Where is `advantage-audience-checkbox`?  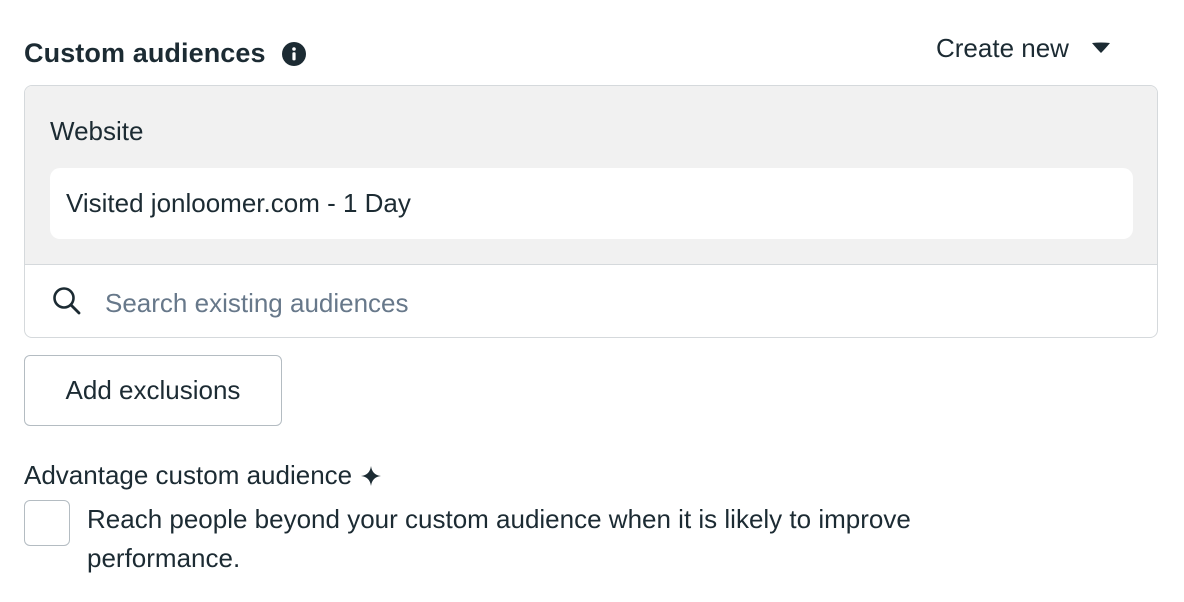
advantage-audience-checkbox is located at coordinates (47, 523).